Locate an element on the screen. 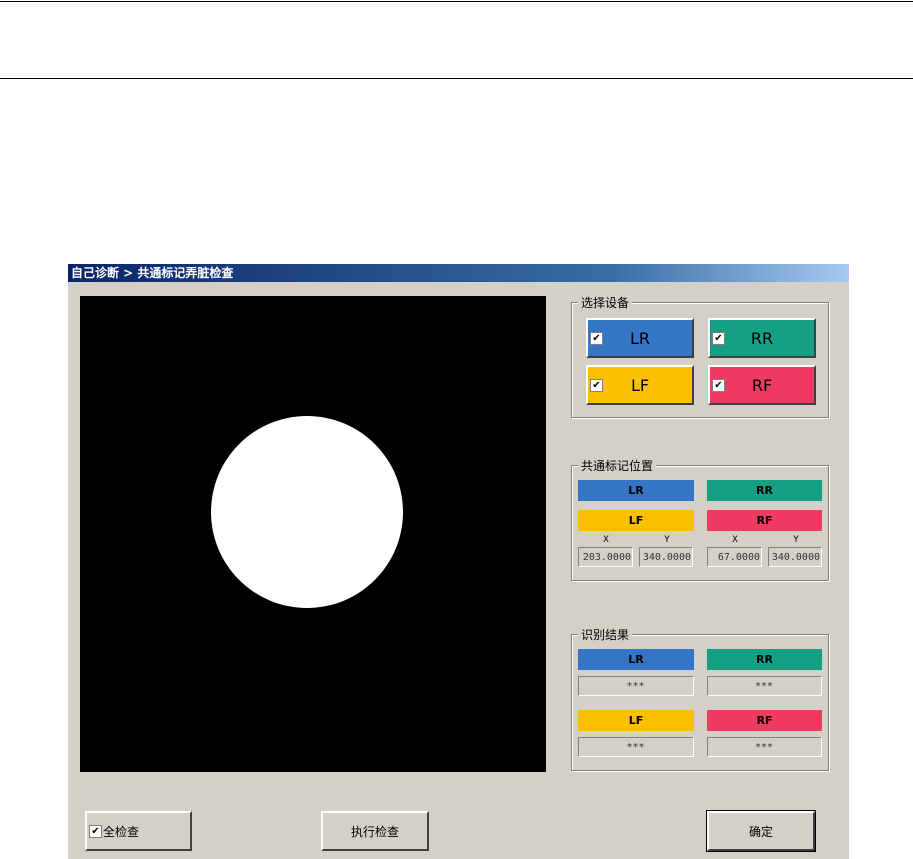  result-rf: *** is located at coordinates (764, 747).